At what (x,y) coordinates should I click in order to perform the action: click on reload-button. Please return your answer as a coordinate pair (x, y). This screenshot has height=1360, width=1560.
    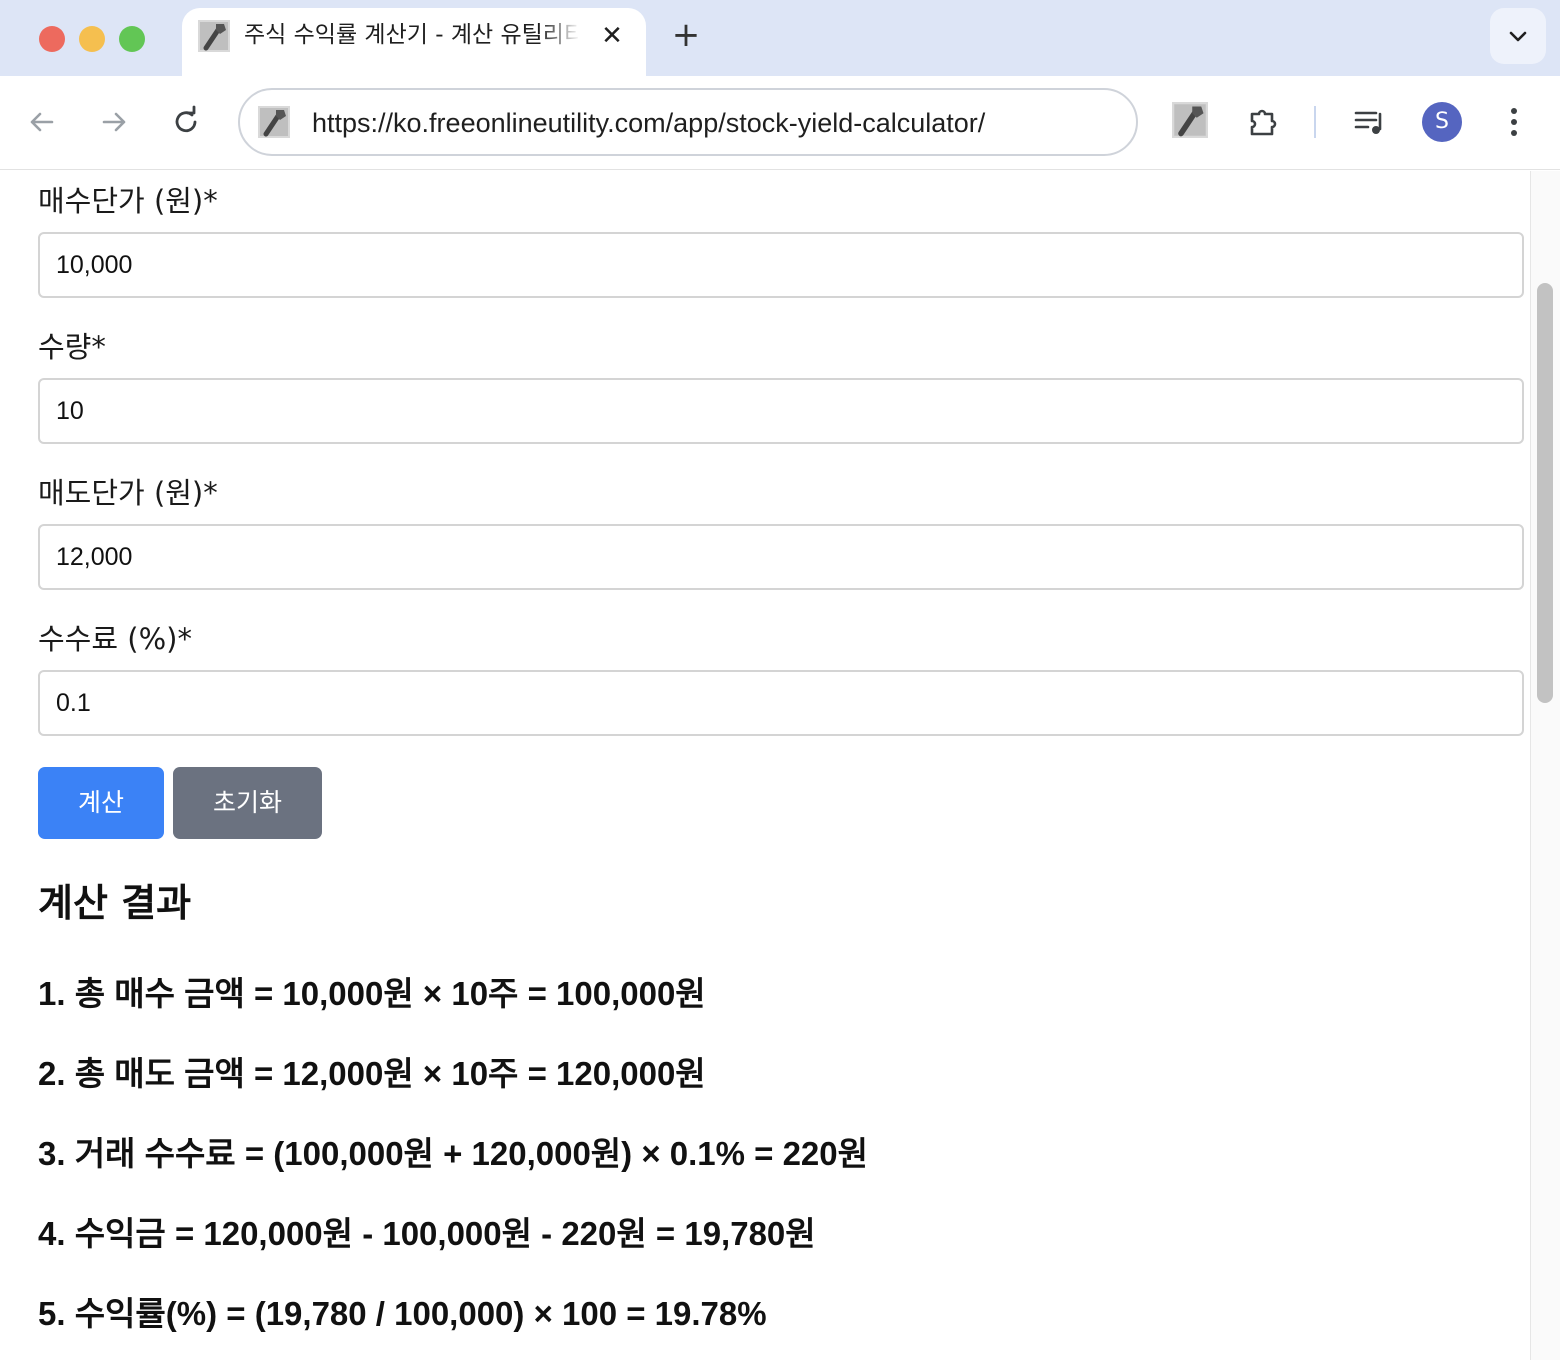
    Looking at the image, I should click on (186, 122).